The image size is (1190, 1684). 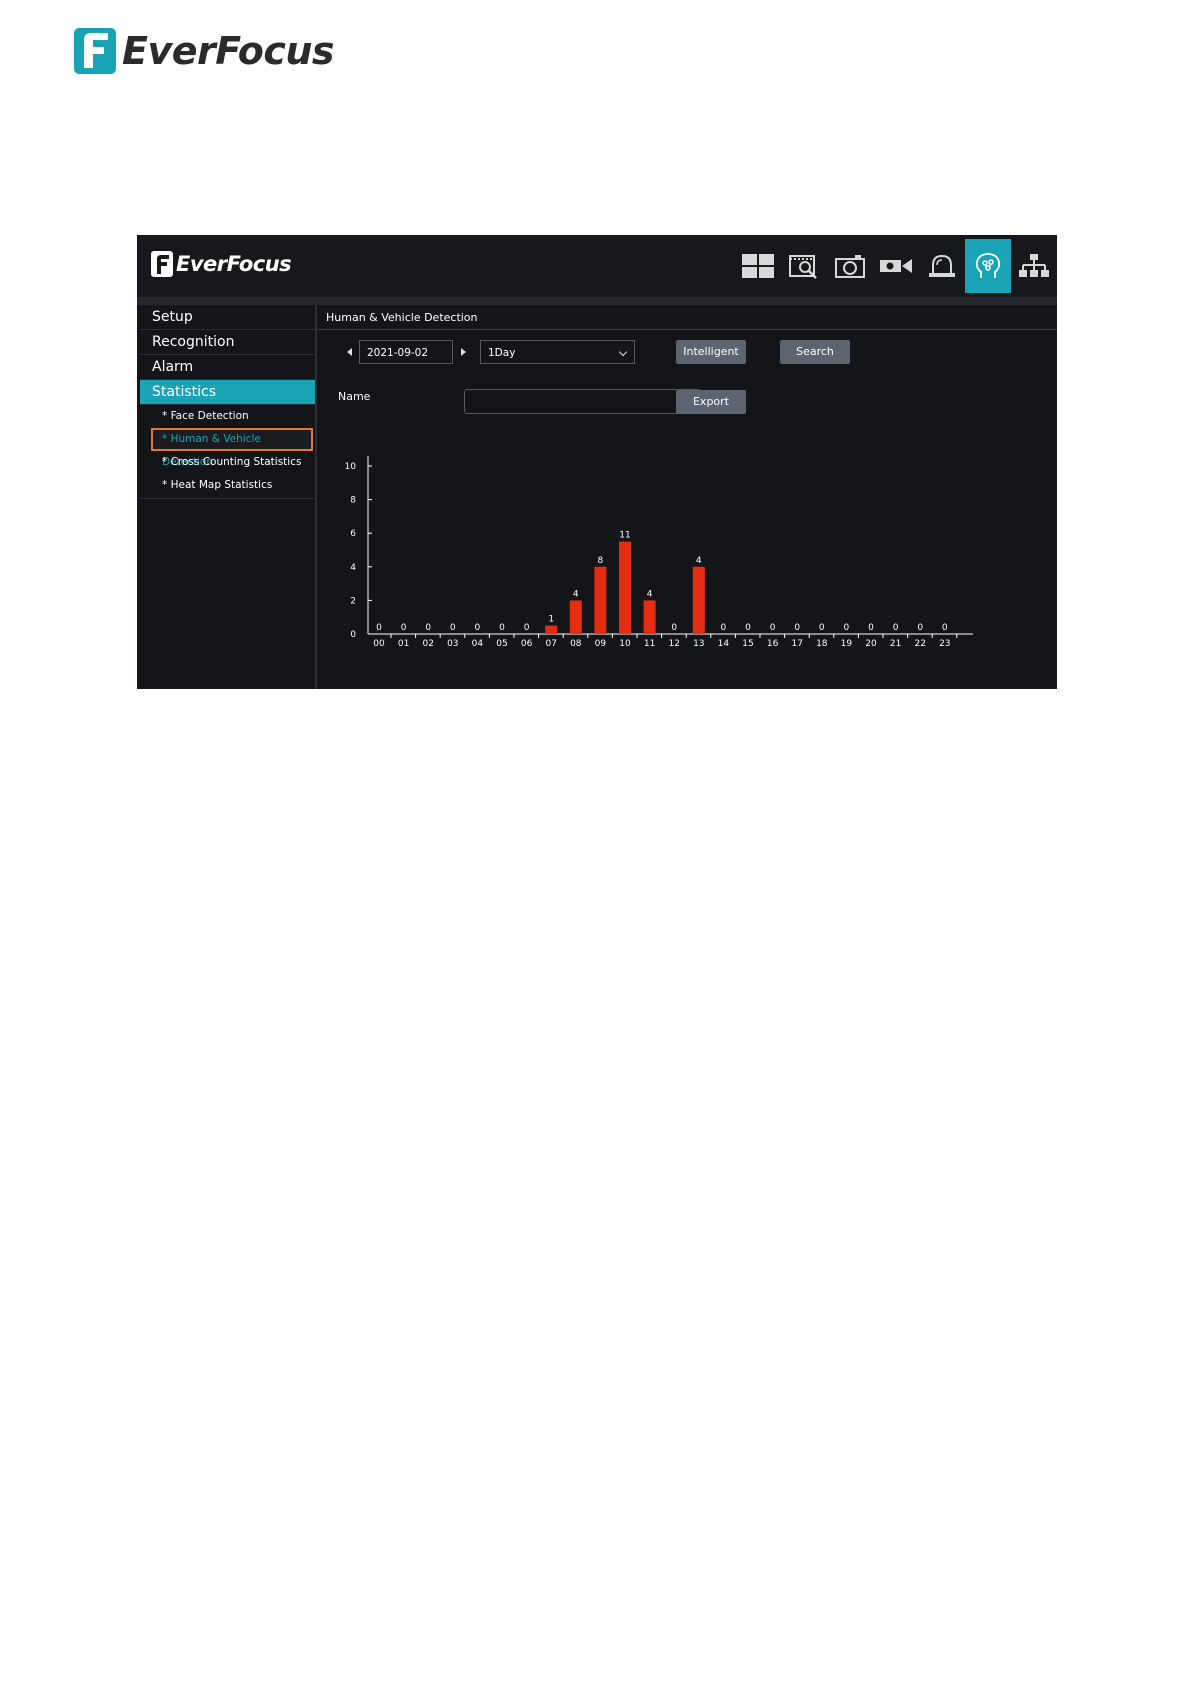 I want to click on x-tick-label-03: 03, so click(x=452, y=644).